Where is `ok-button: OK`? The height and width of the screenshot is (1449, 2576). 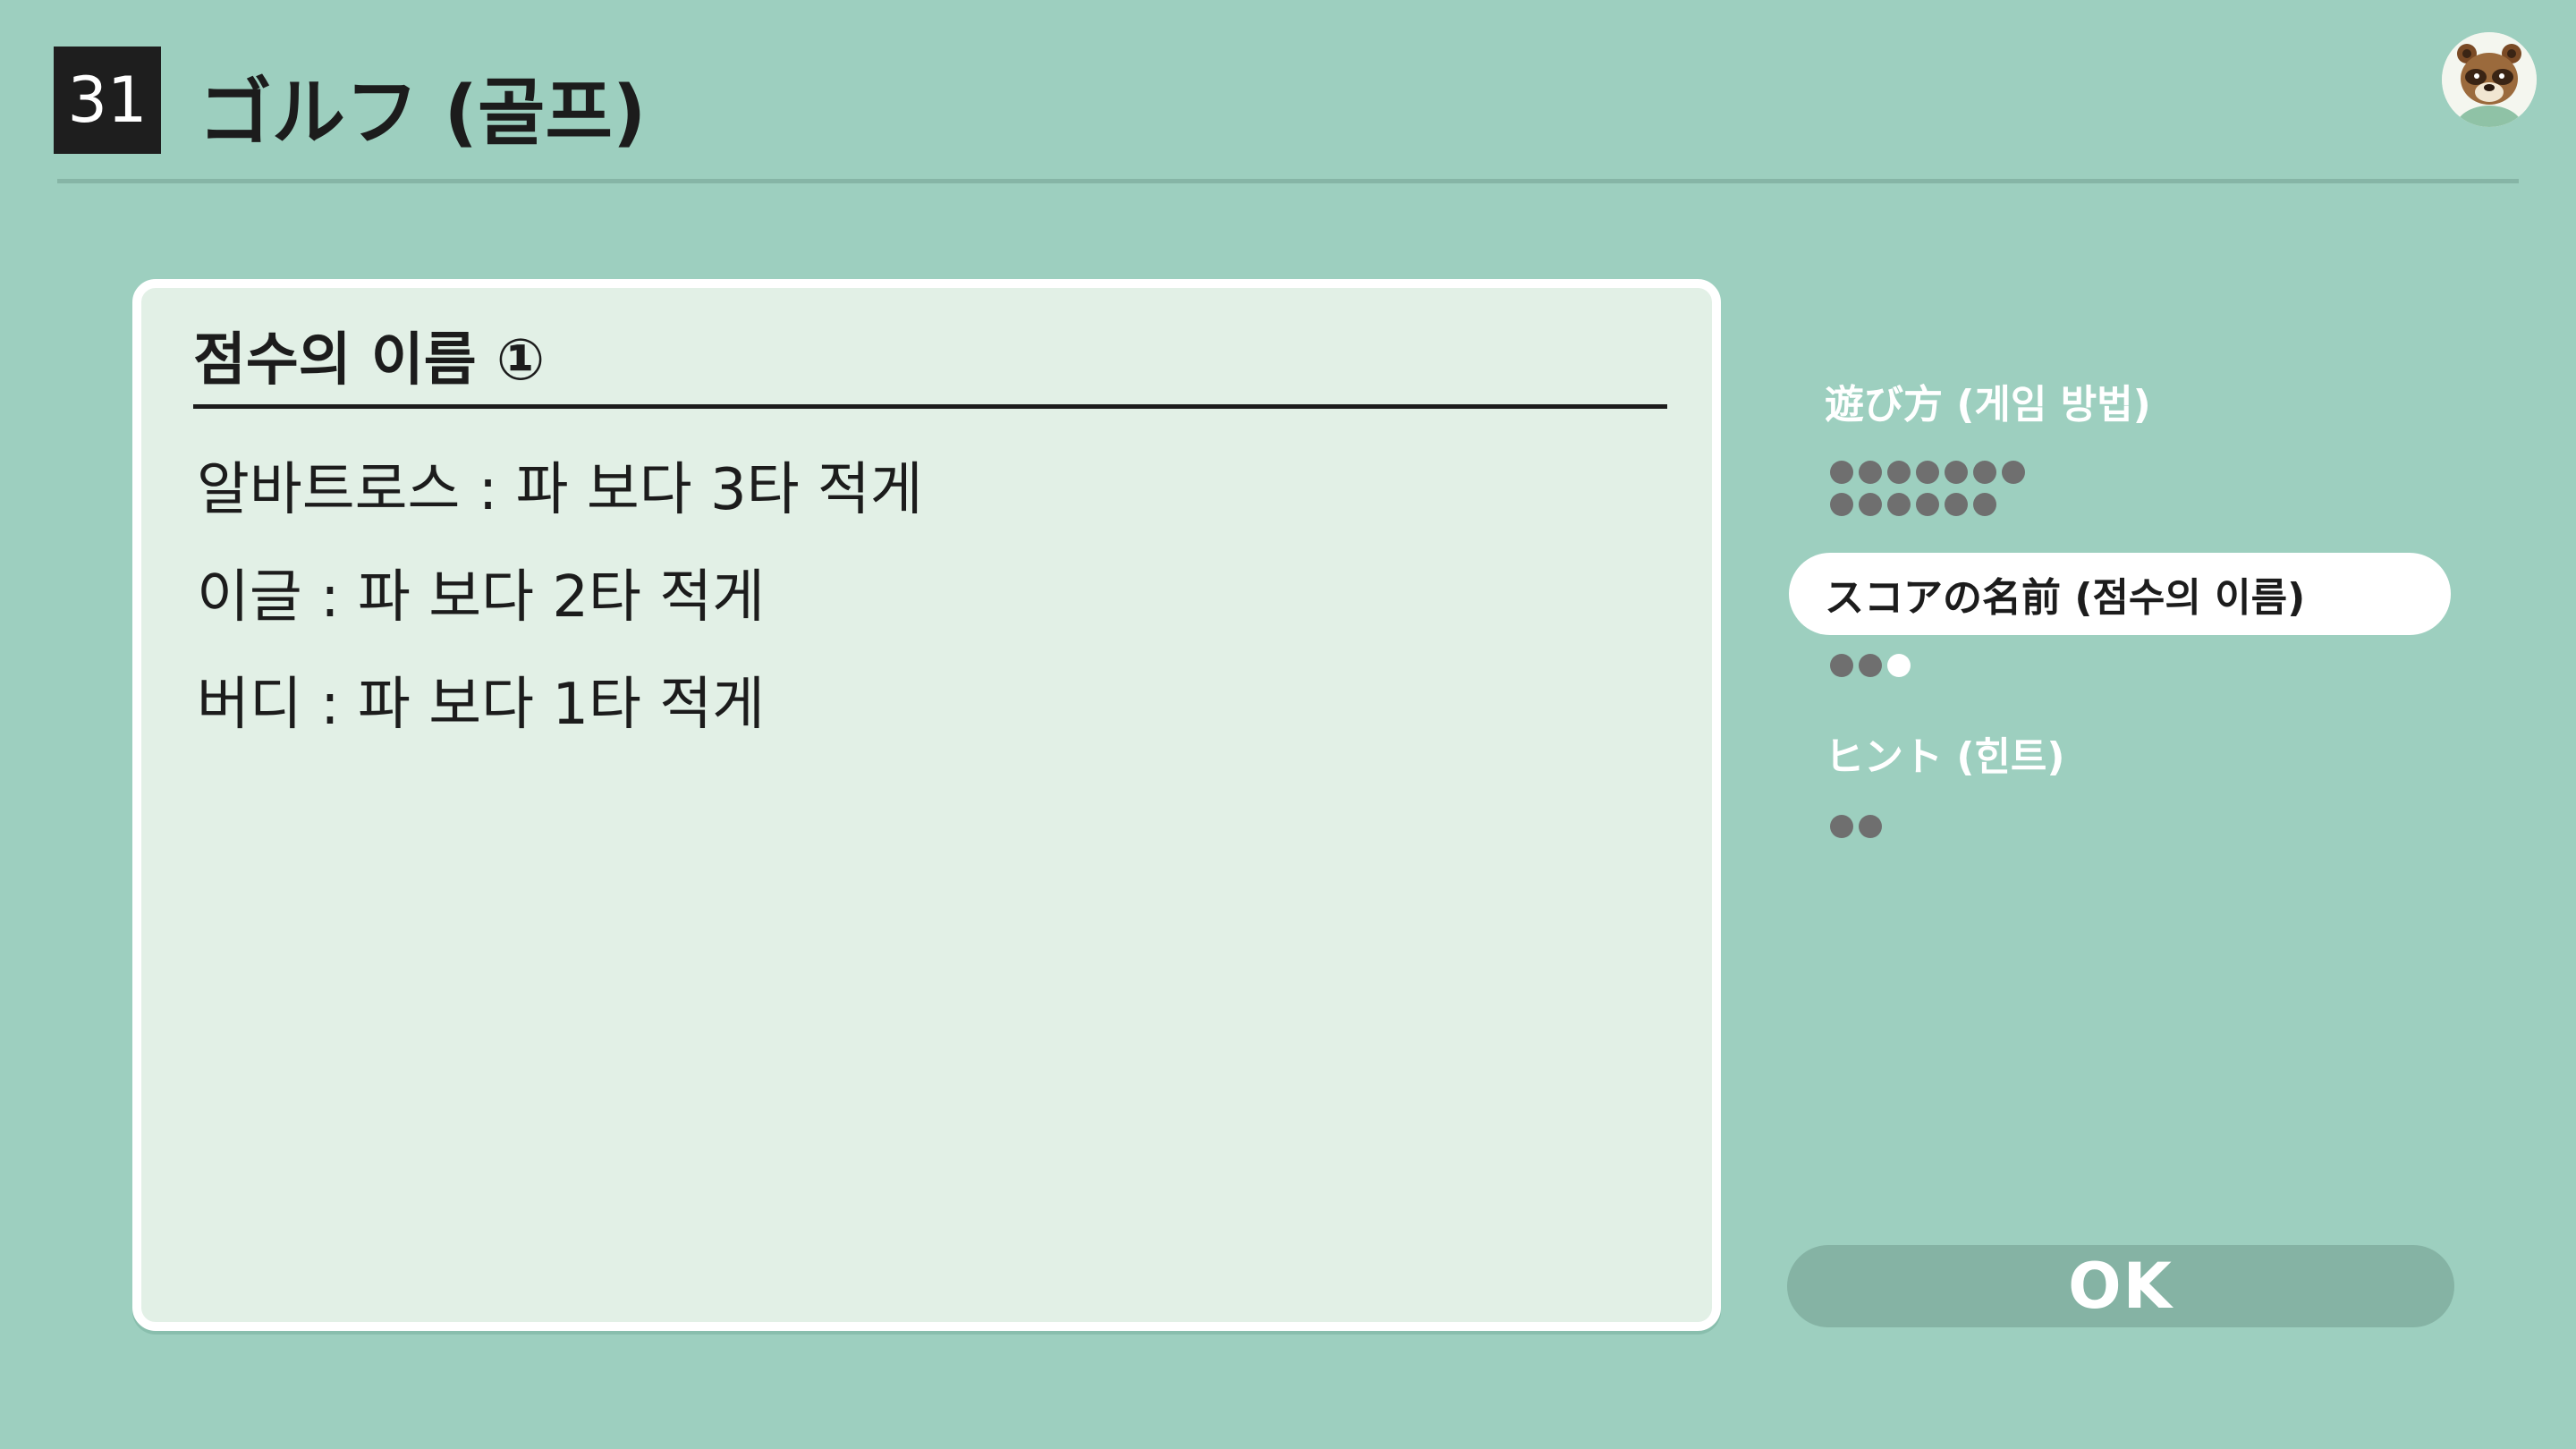
ok-button: OK is located at coordinates (2120, 1286).